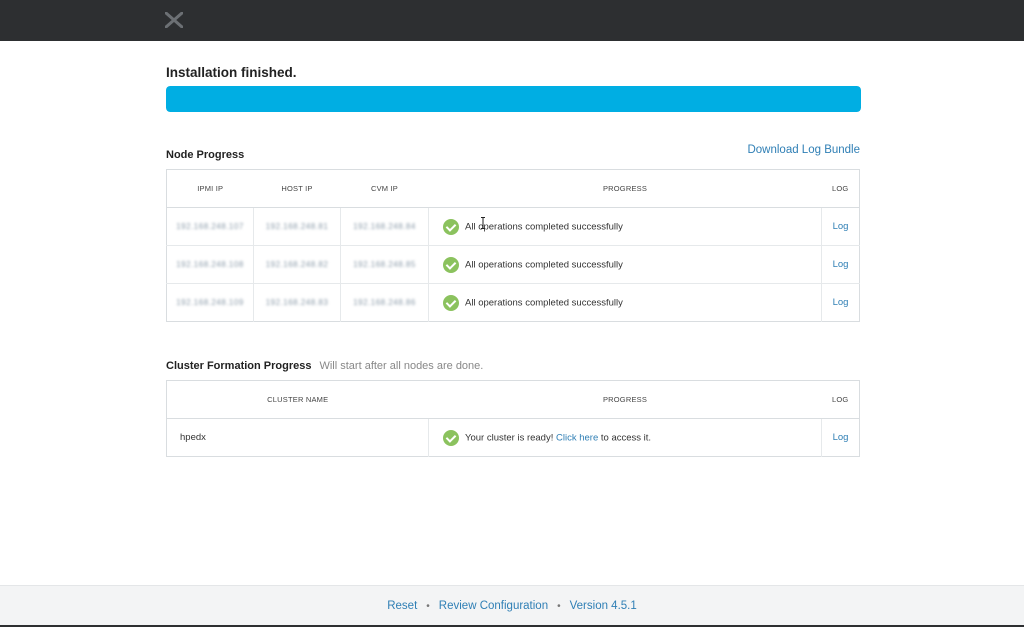 The height and width of the screenshot is (627, 1024). I want to click on table-header-row: CLUSTER NAME PROGRESS LOG, so click(513, 399).